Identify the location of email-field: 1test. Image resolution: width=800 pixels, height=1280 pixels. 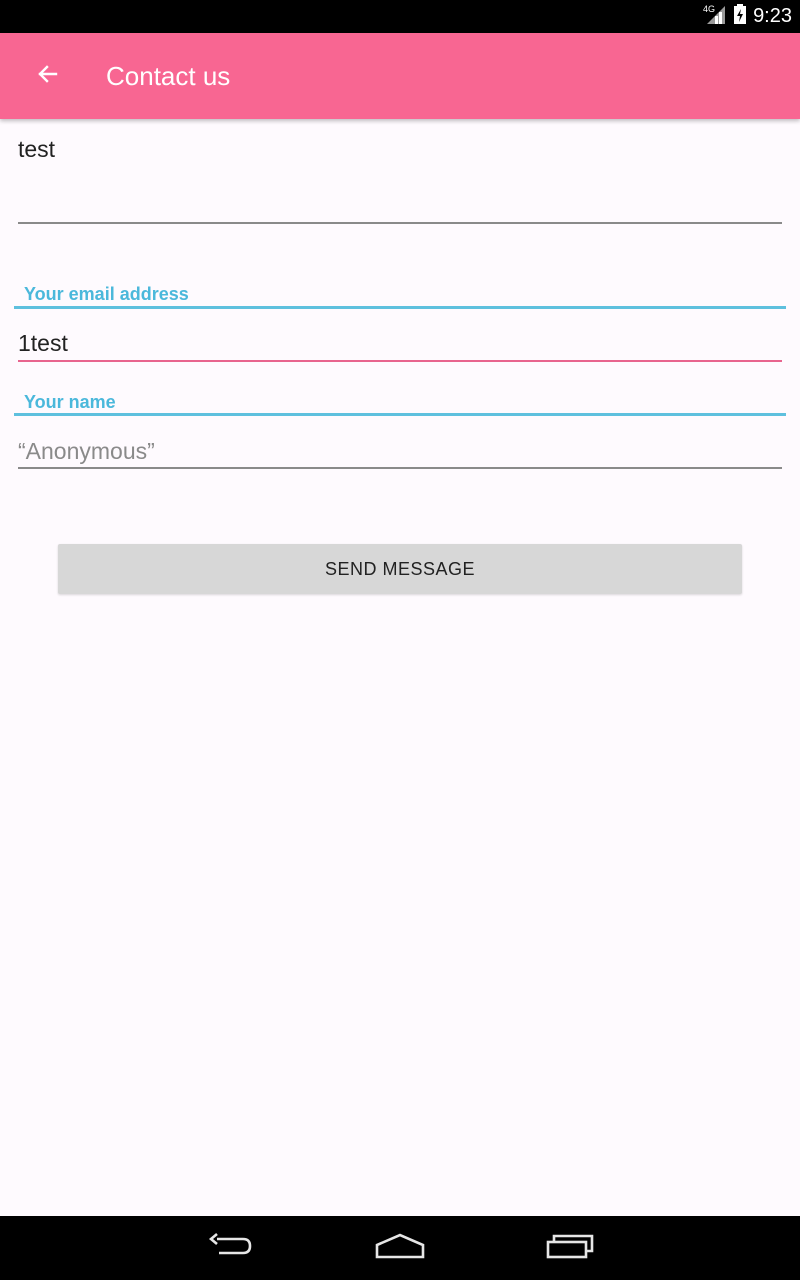
(400, 342).